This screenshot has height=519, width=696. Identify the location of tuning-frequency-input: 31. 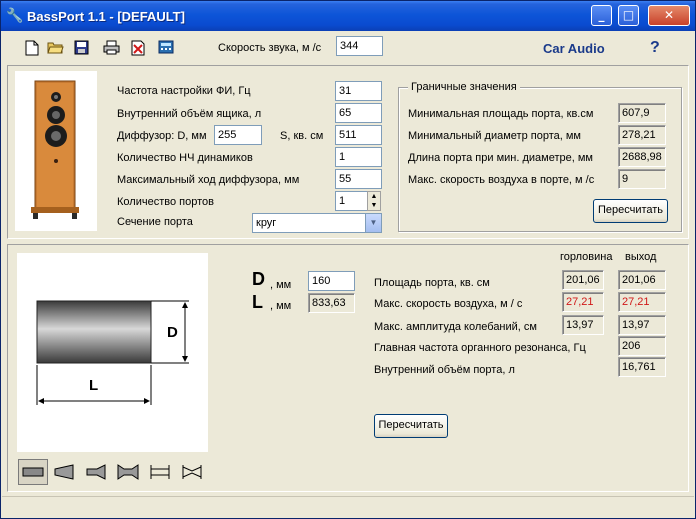
(358, 91).